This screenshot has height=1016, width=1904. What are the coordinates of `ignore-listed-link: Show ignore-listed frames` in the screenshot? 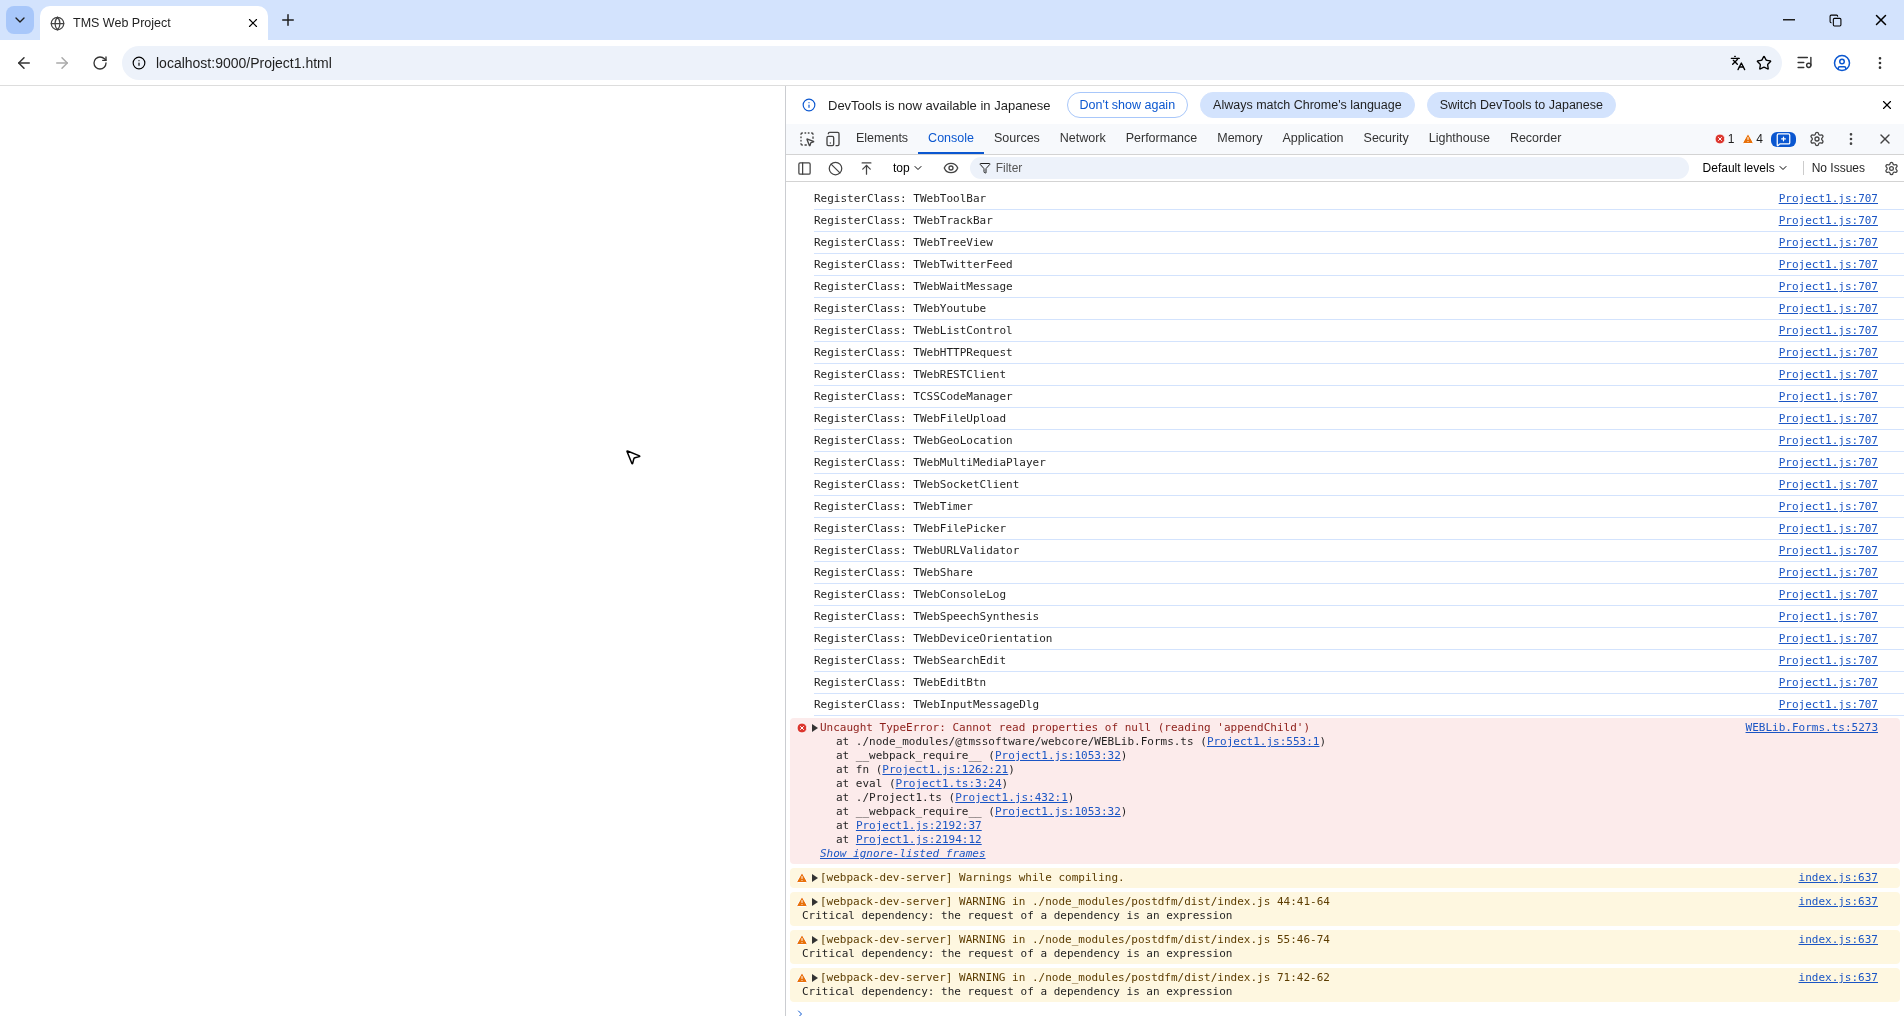 It's located at (1345, 854).